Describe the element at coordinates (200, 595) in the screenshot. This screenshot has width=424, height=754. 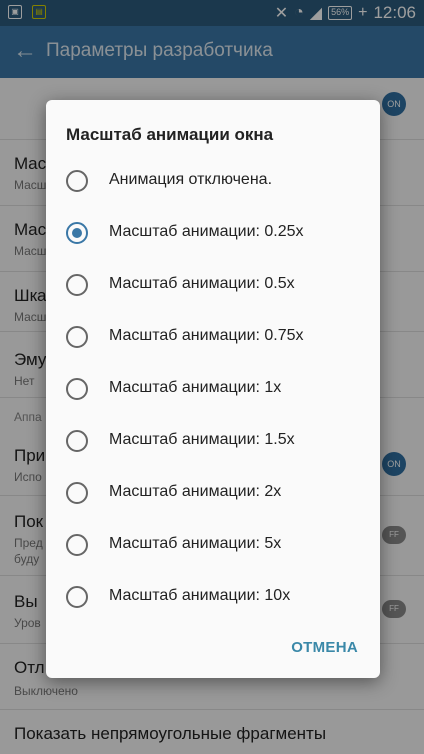
I see `radio-option-label: Масштаб анимации: 10x` at that location.